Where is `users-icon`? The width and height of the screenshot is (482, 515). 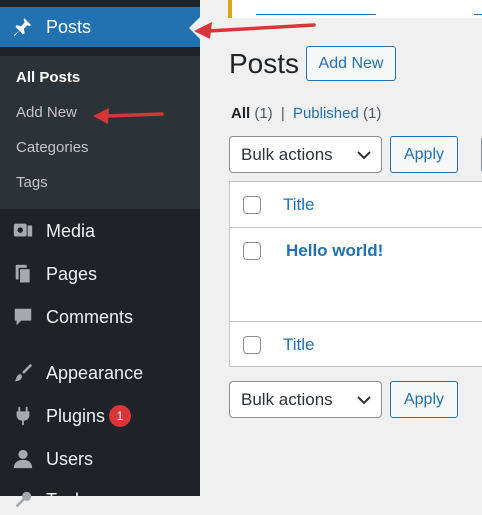
users-icon is located at coordinates (23, 459).